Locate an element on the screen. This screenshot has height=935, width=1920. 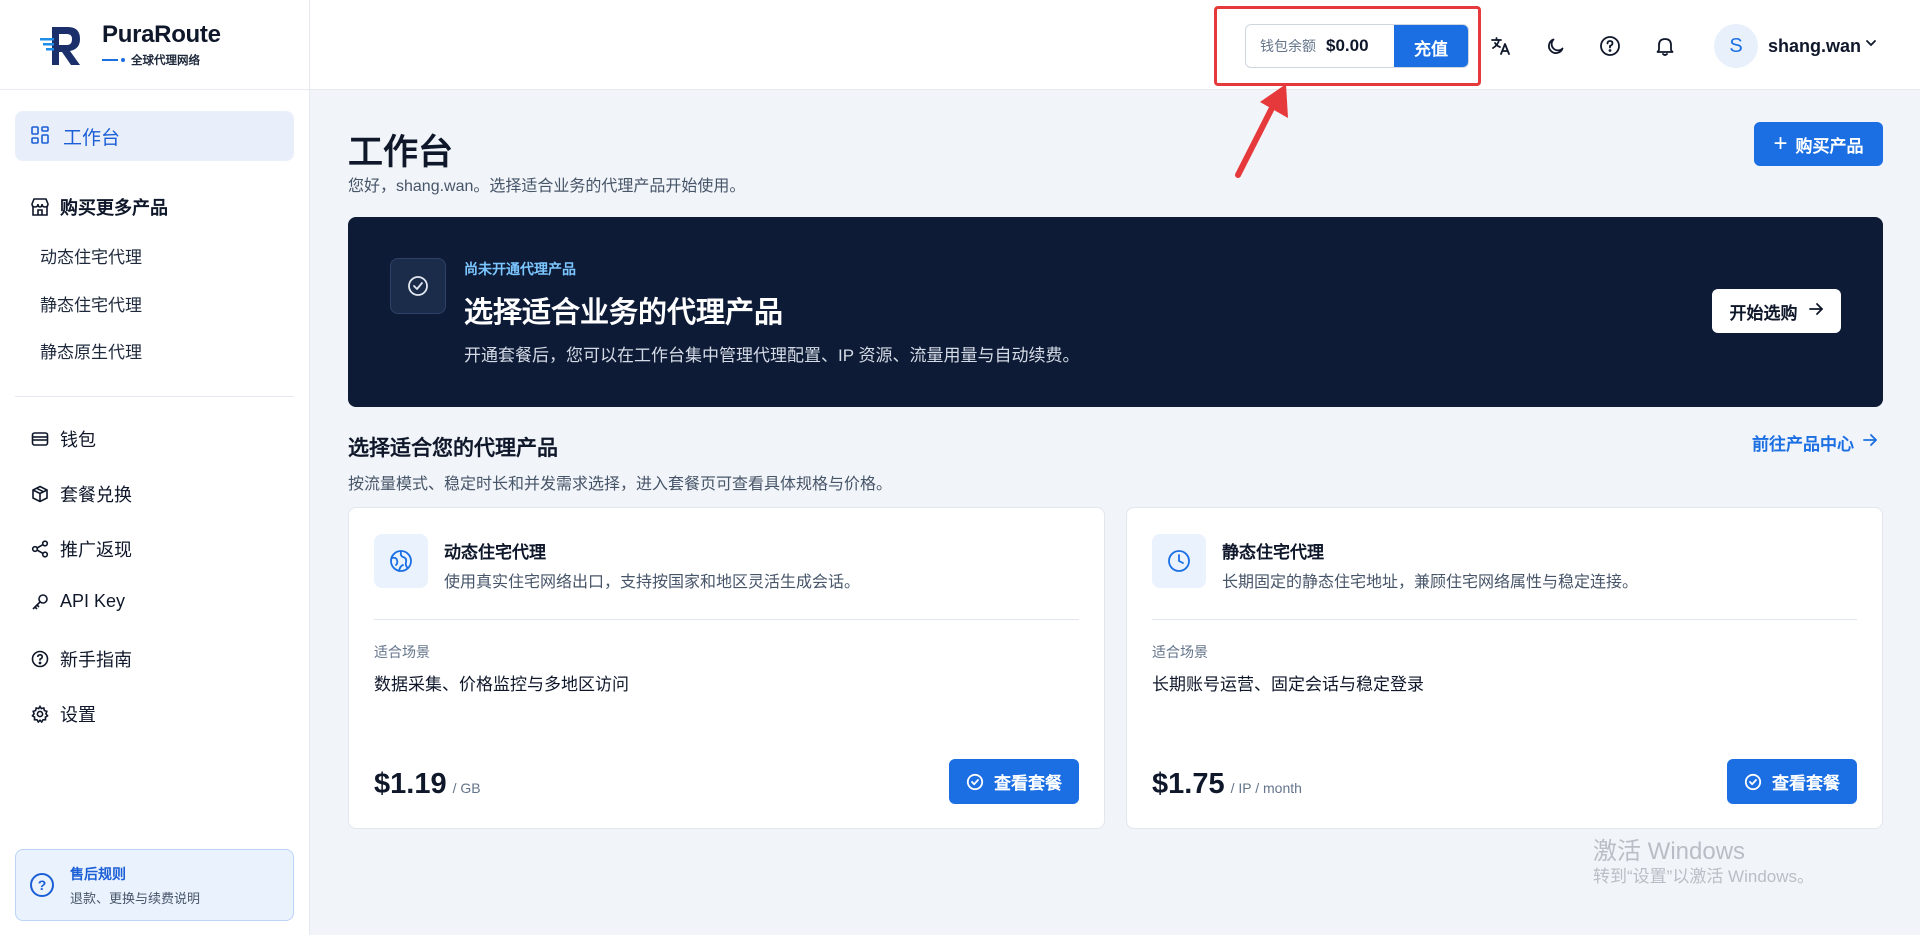
annotation-highlight-box is located at coordinates (1347, 46).